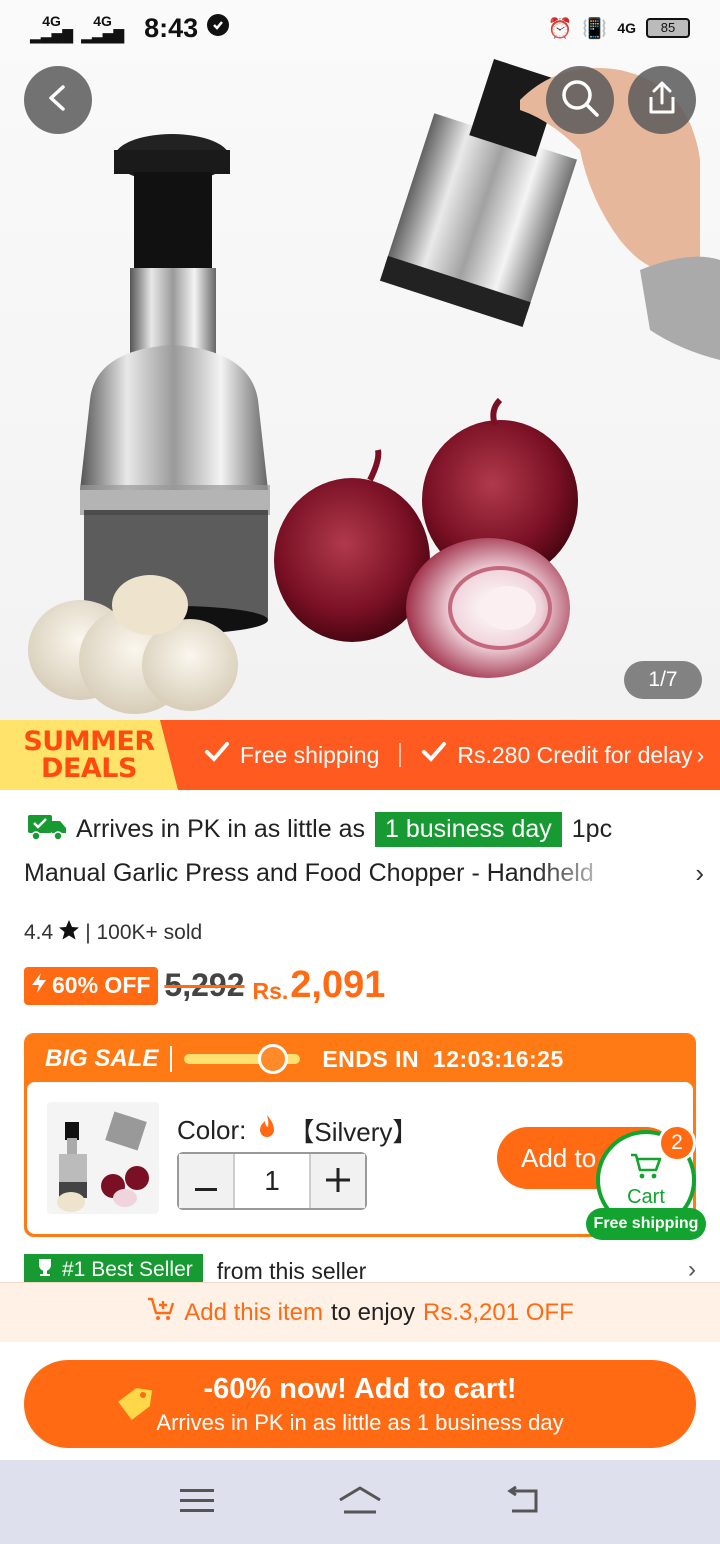 This screenshot has height=1544, width=720. Describe the element at coordinates (338, 985) in the screenshot. I see `sale-price: 2,091` at that location.